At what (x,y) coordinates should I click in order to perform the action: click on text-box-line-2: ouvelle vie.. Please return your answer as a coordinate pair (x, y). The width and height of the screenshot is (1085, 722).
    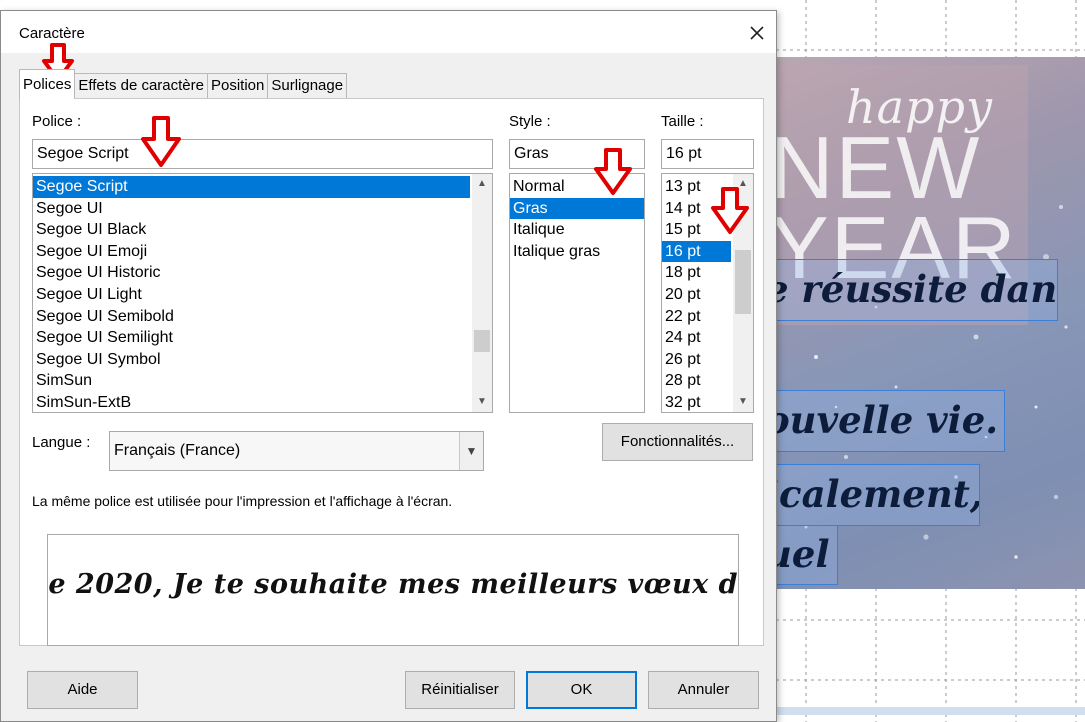
    Looking at the image, I should click on (882, 421).